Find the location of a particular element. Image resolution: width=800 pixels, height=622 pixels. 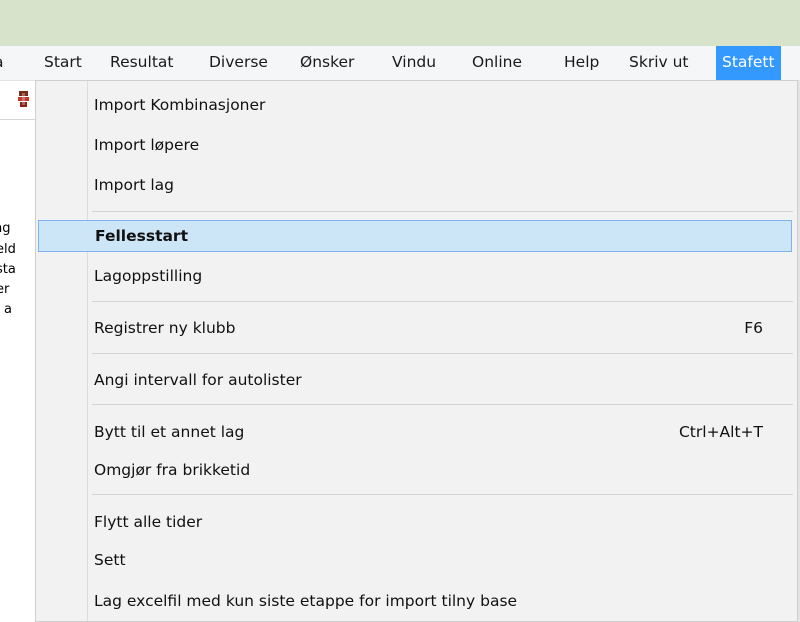

menu-item-vindu: Vindu is located at coordinates (414, 63).